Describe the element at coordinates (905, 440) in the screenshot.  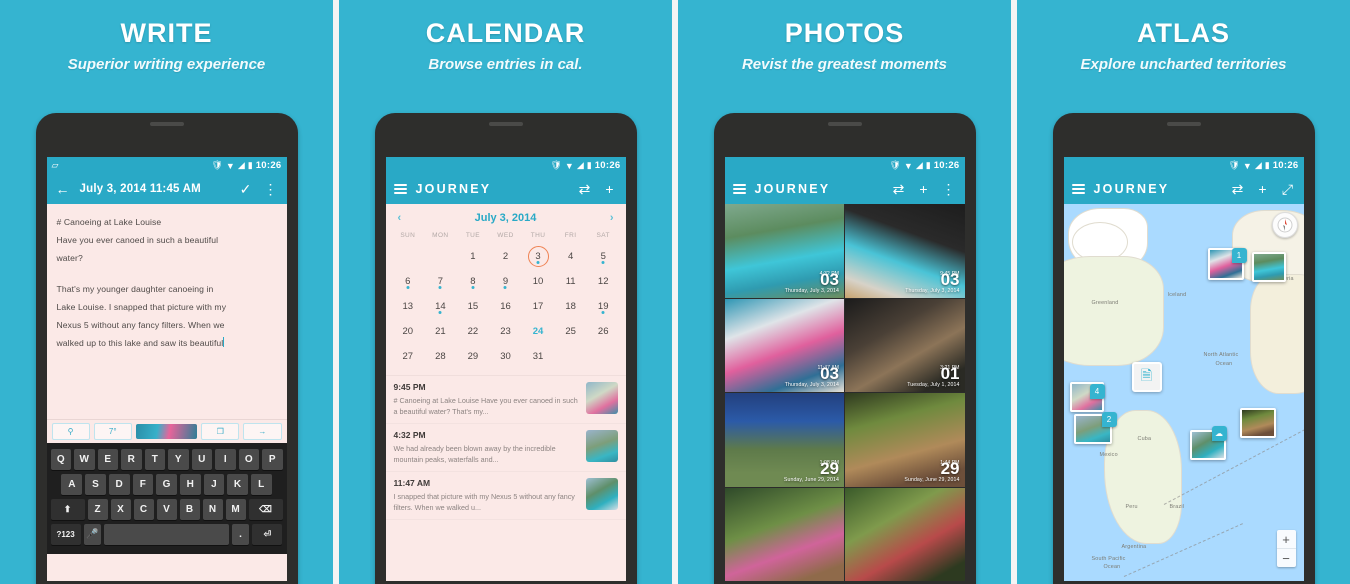
I see `photo-tile: 1:44 PM 29 Sunday, June 29, 2014` at that location.